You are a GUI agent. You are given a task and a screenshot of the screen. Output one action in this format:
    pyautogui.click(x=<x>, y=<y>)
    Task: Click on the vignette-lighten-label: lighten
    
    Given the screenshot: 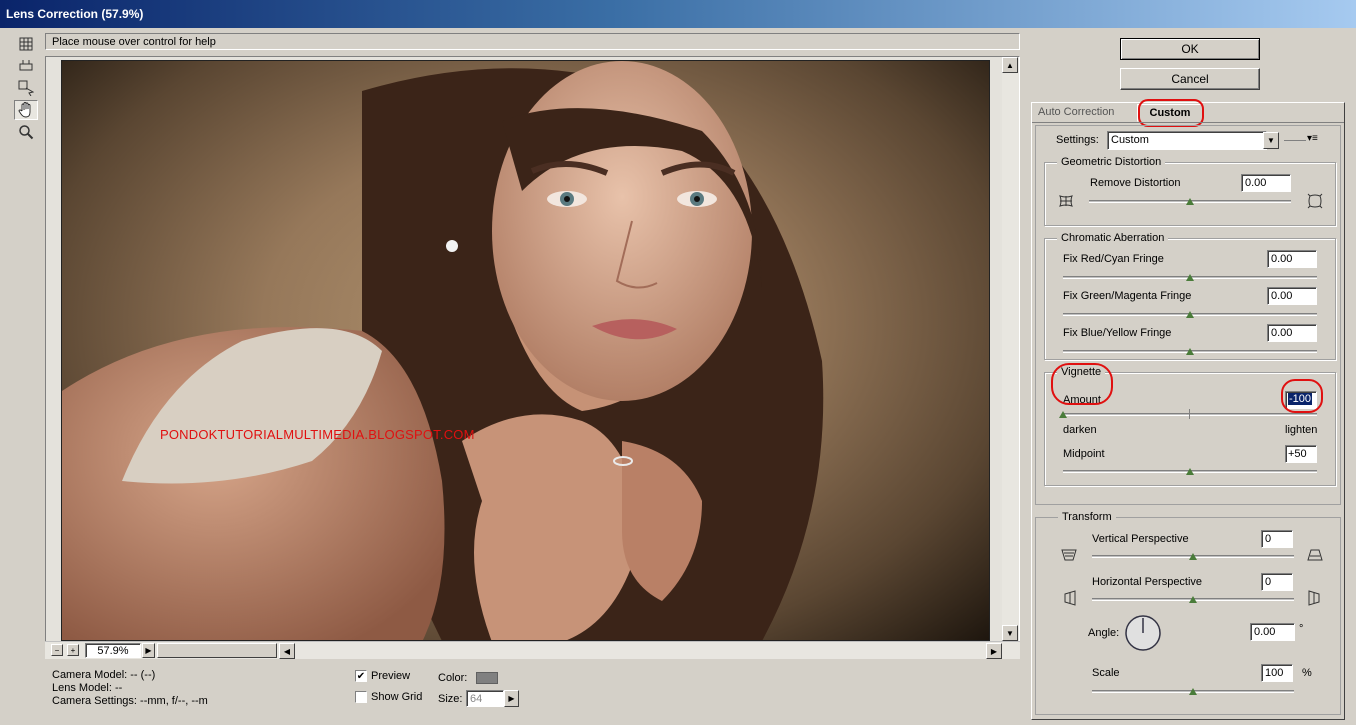 What is the action you would take?
    pyautogui.click(x=1301, y=430)
    